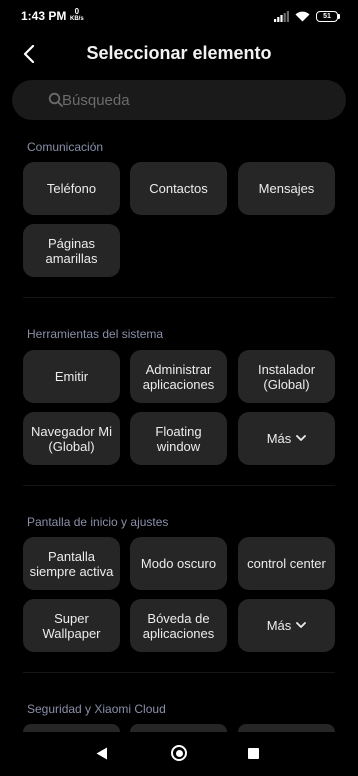 The width and height of the screenshot is (358, 776). I want to click on tile-super-wallpaper: Super Wallpaper, so click(71, 625).